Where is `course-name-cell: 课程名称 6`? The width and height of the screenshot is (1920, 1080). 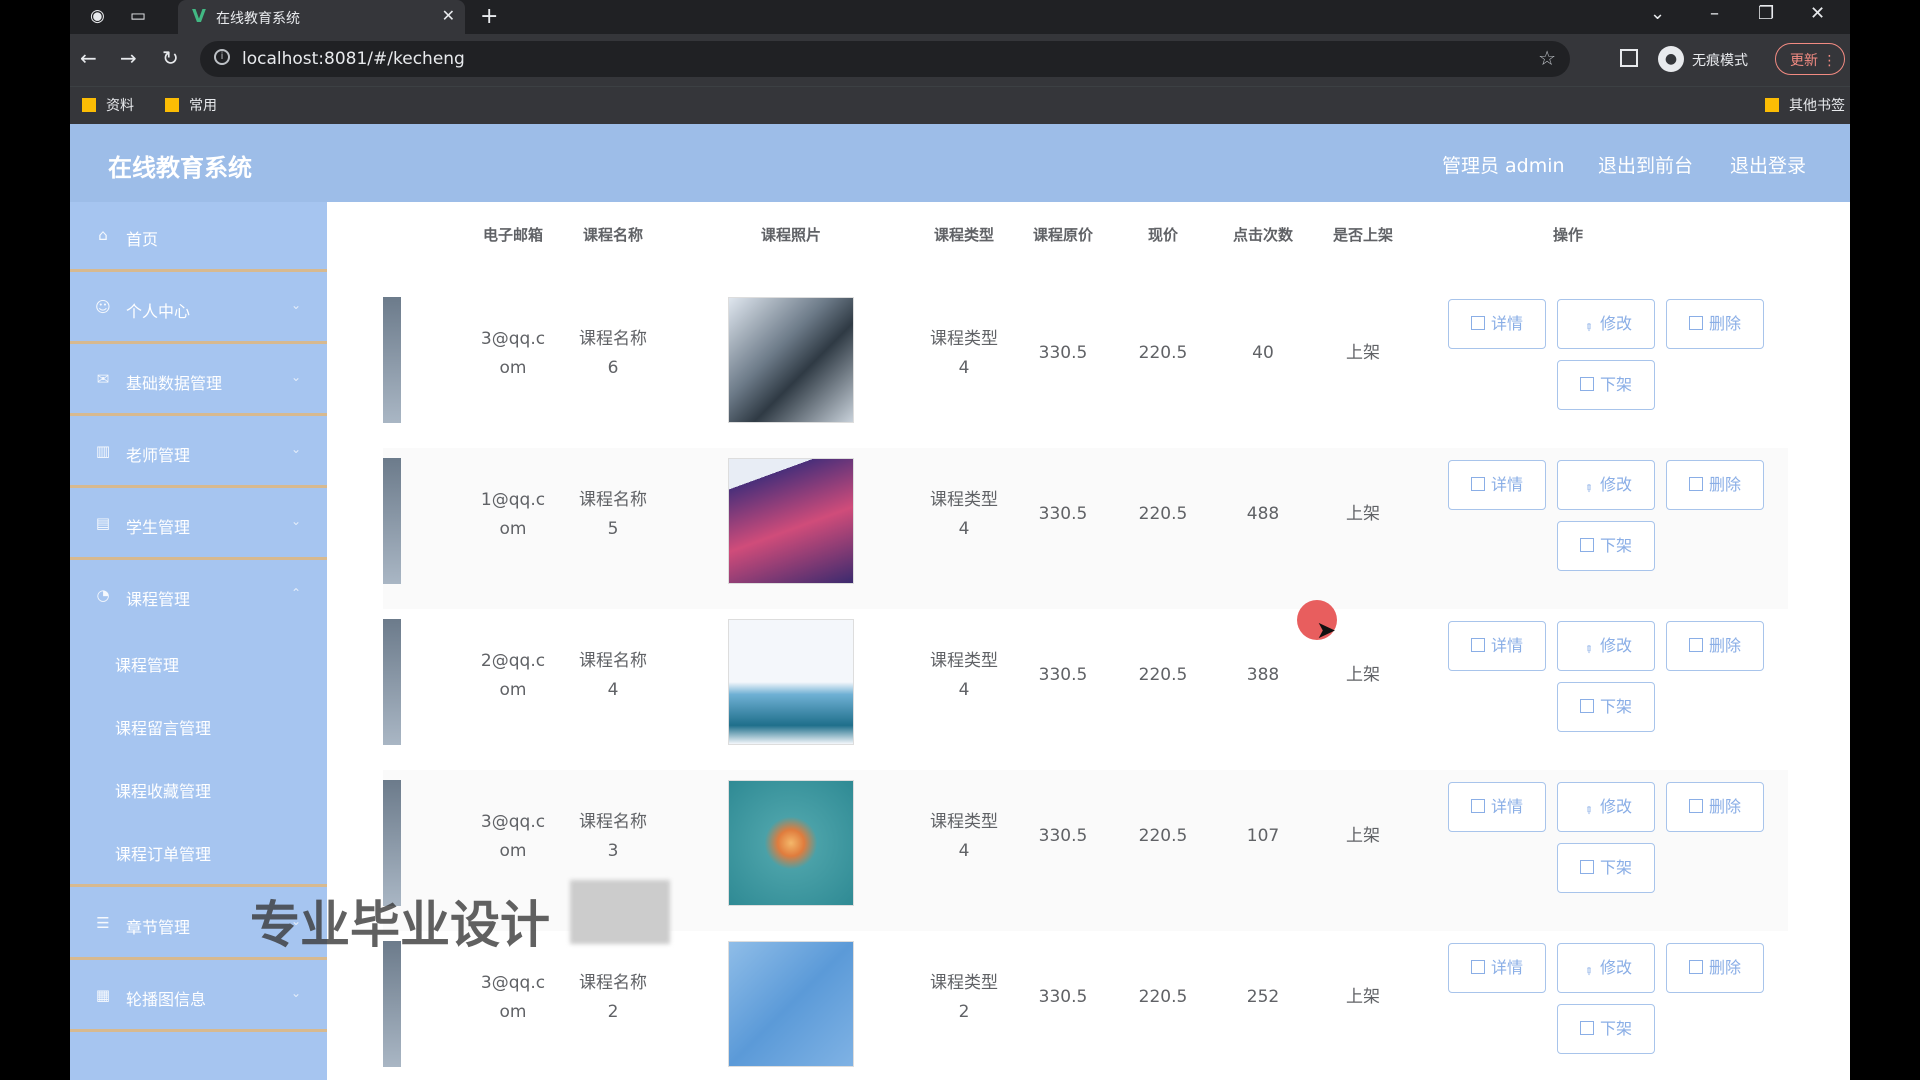
course-name-cell: 课程名称 6 is located at coordinates (613, 354).